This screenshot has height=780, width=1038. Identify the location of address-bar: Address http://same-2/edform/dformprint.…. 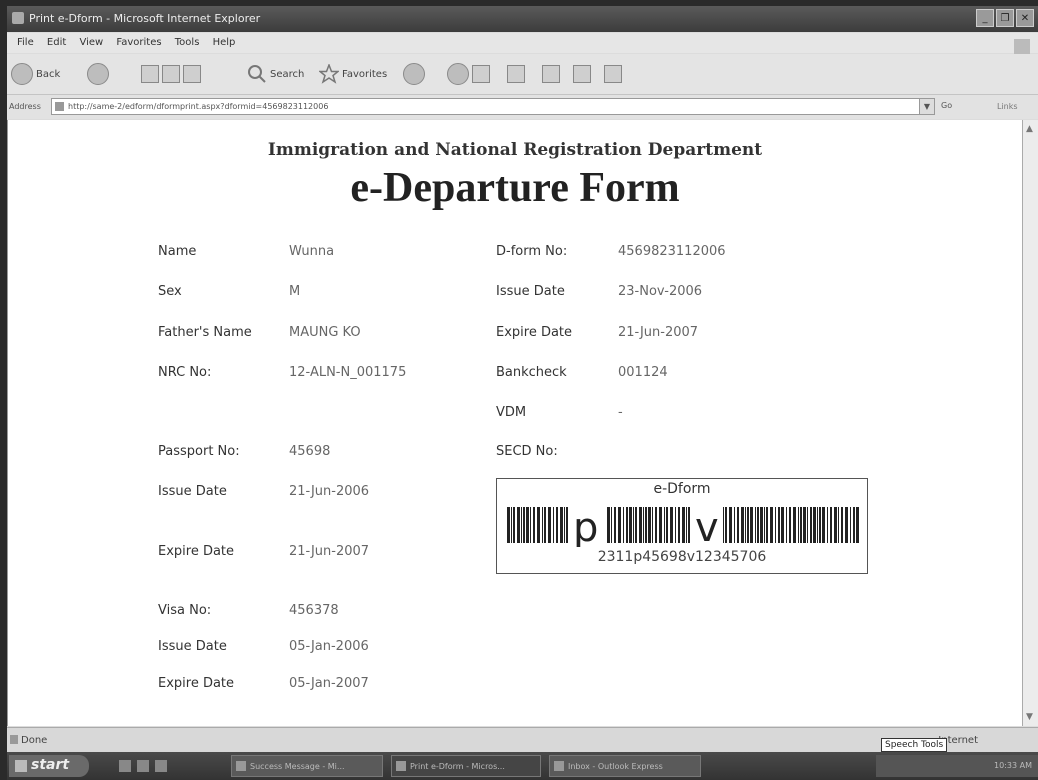
(522, 107).